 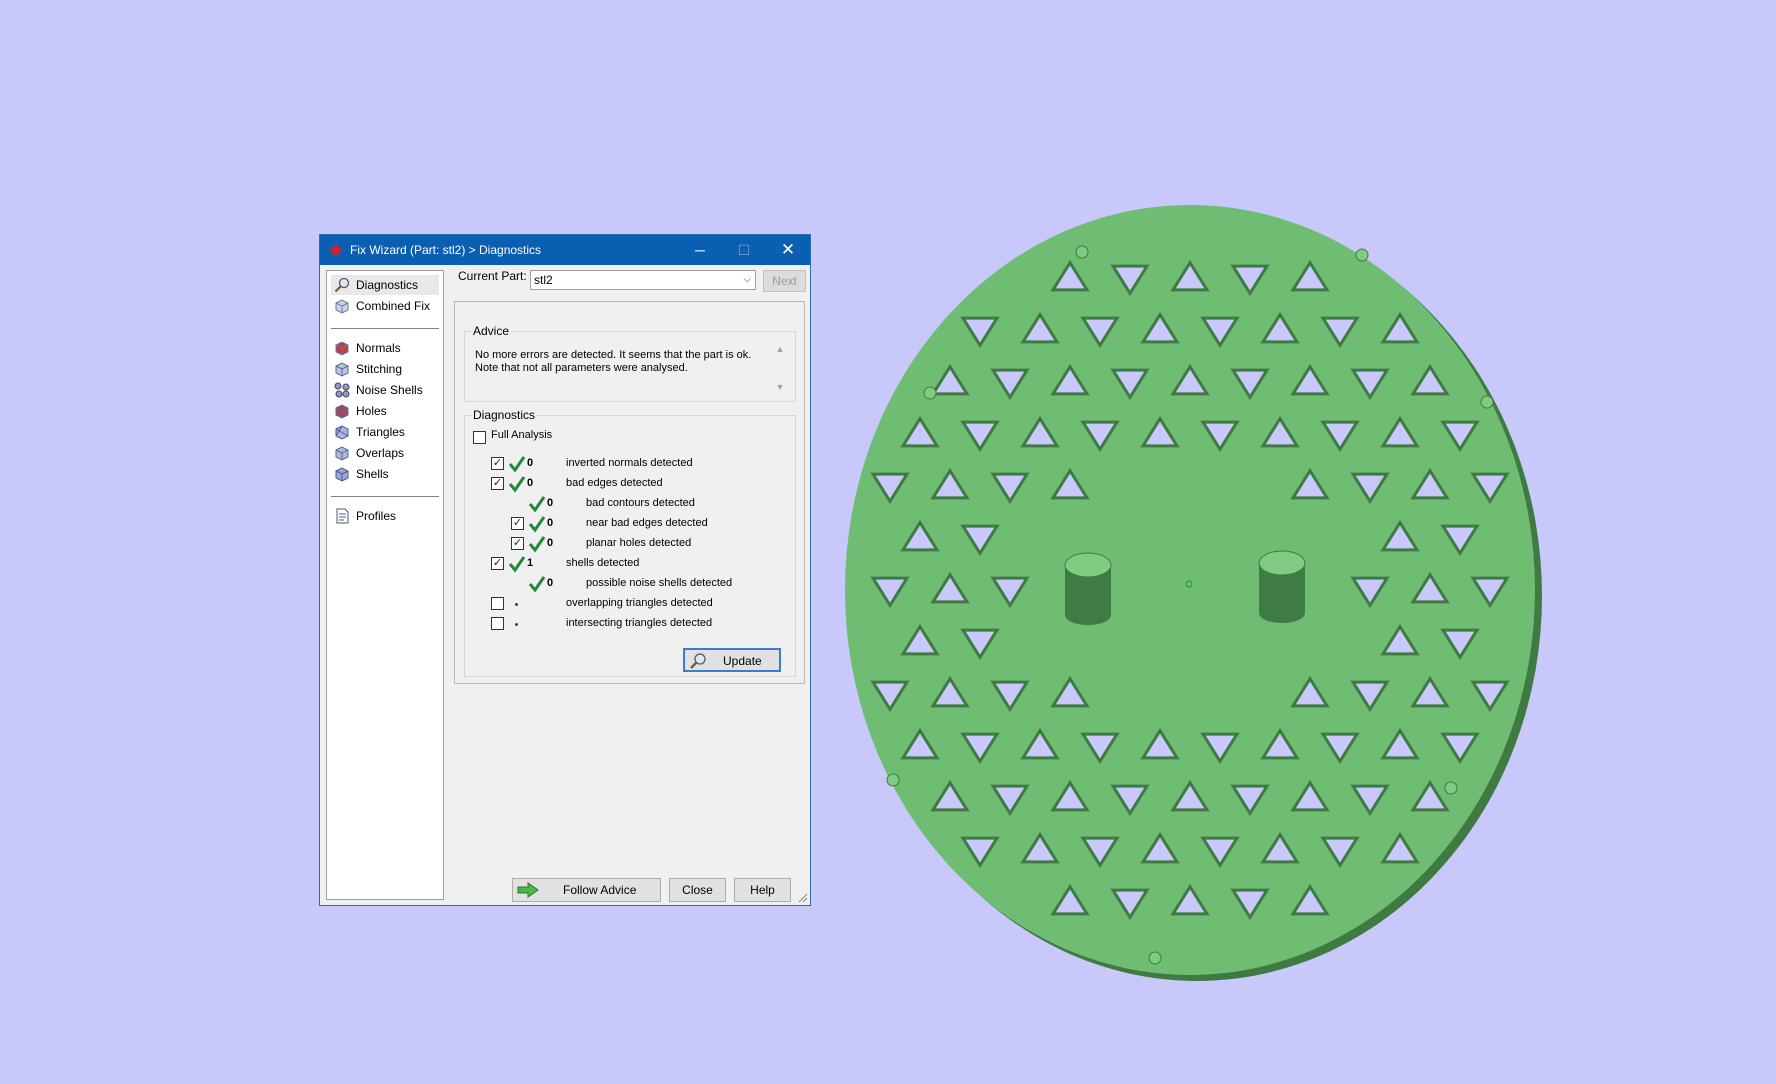 I want to click on sidebar-item-profiles: Profiles, so click(x=385, y=516).